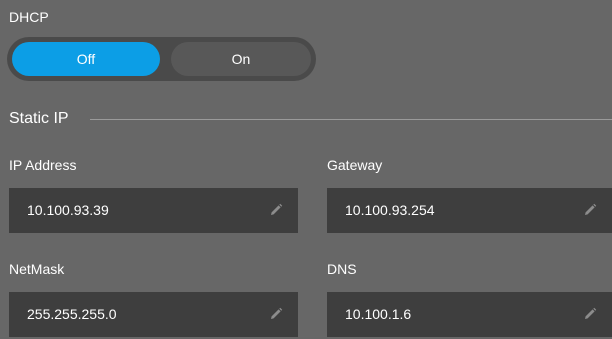  Describe the element at coordinates (161, 59) in the screenshot. I see `dhcp-toggle: Off On` at that location.